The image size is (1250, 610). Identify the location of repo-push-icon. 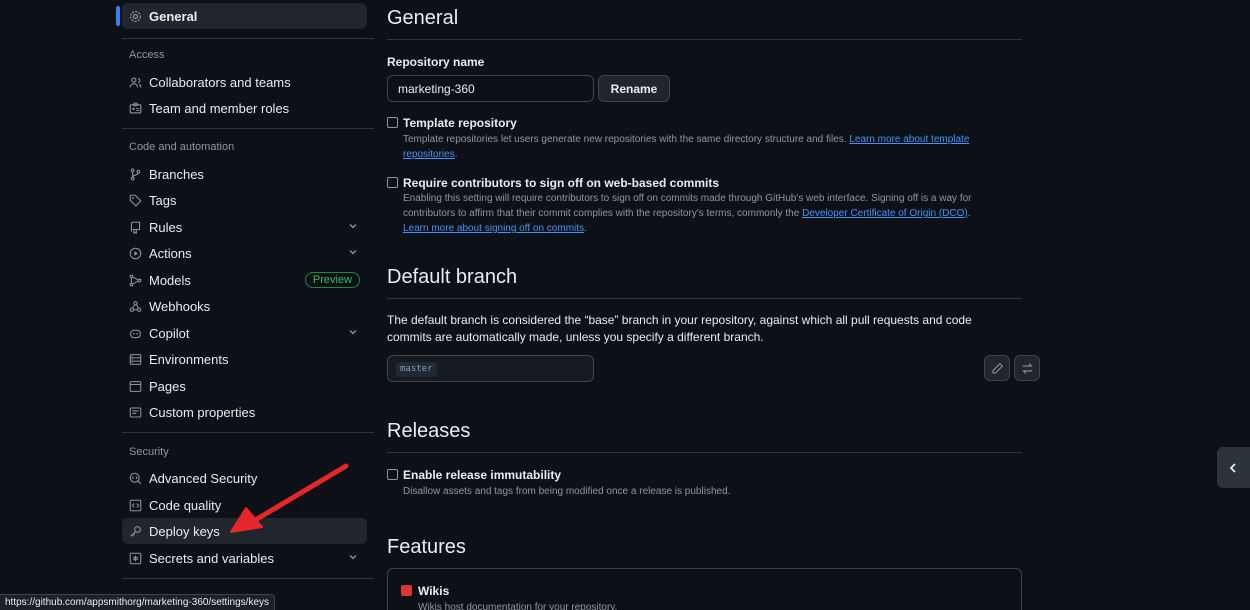
(135, 227).